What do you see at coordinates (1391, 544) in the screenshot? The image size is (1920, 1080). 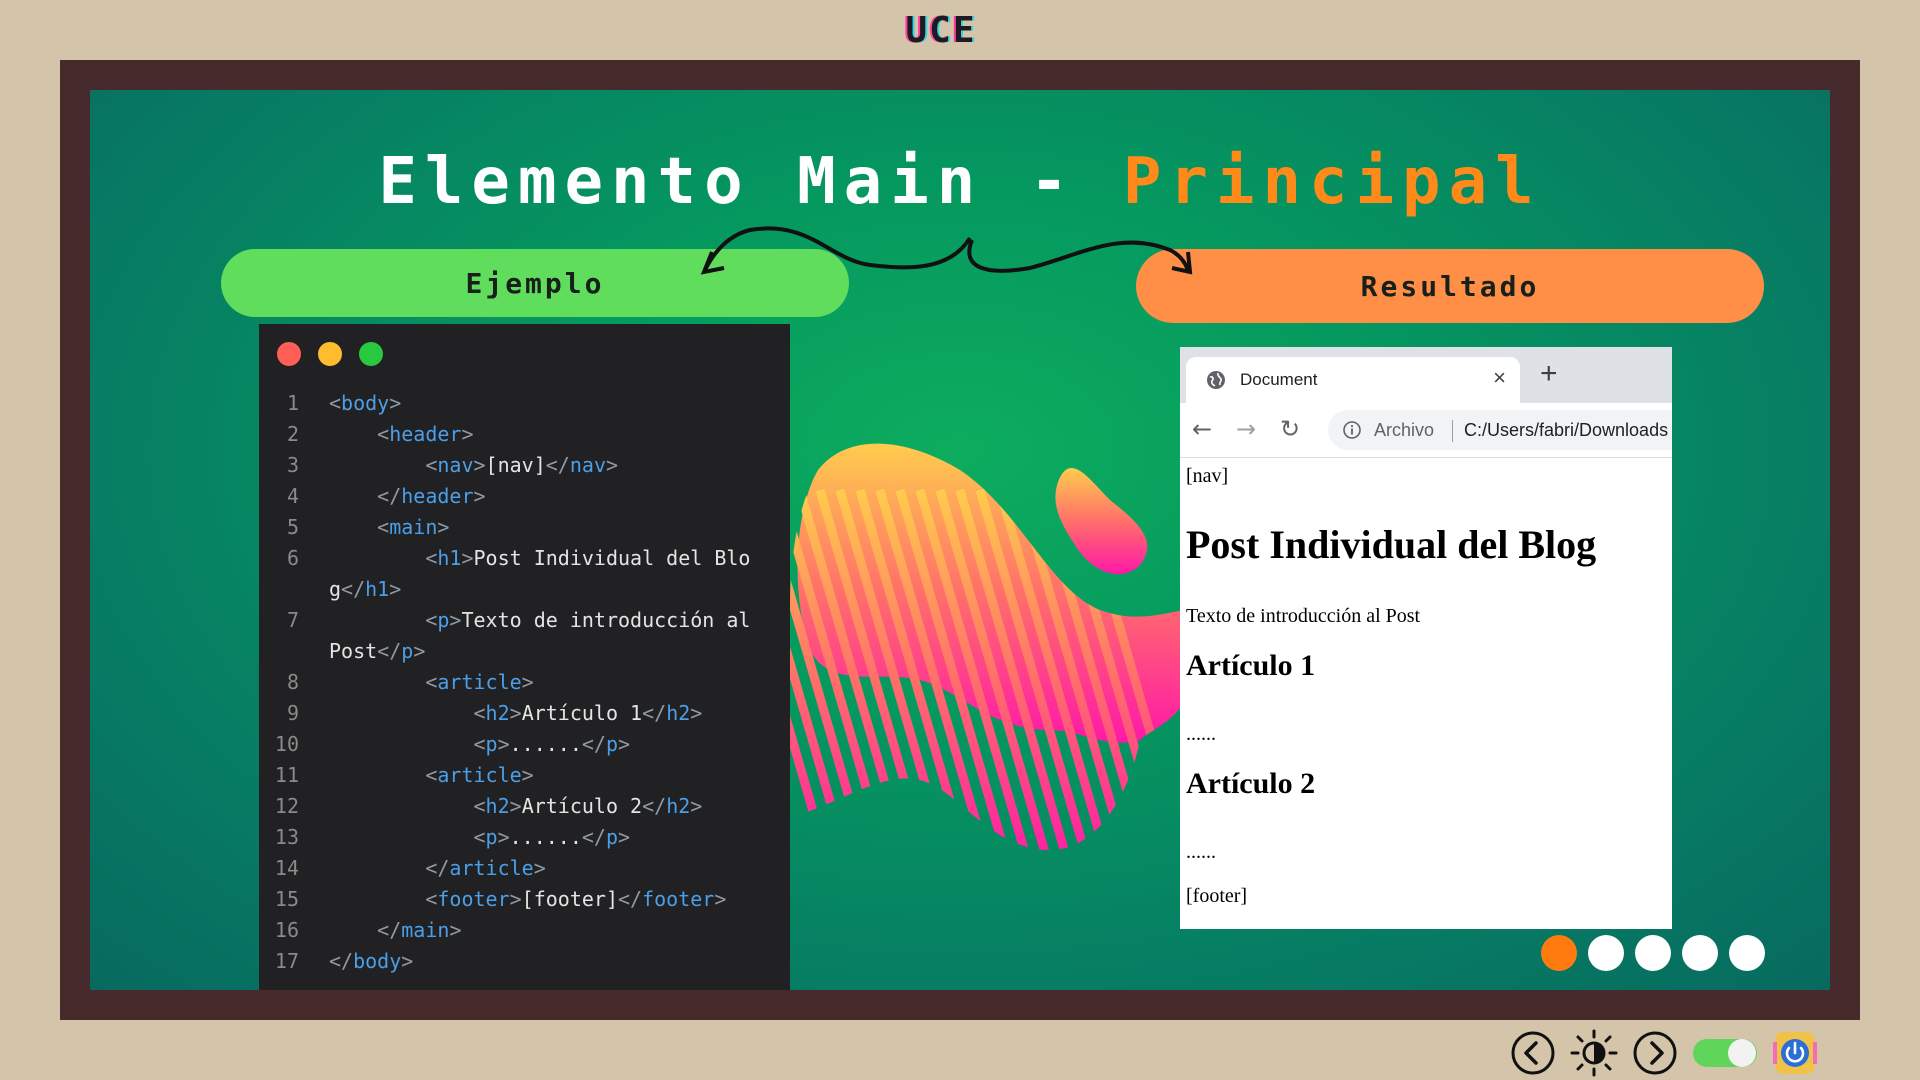 I see `page-heading: Post Individual del Blog` at bounding box center [1391, 544].